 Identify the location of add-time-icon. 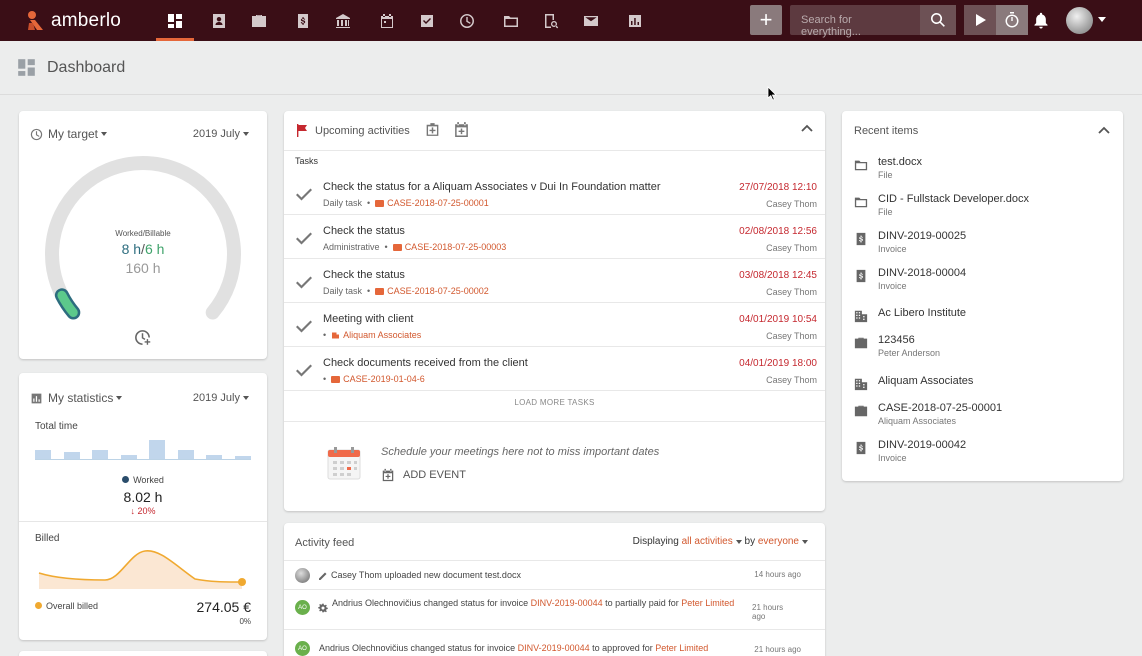
(142, 337).